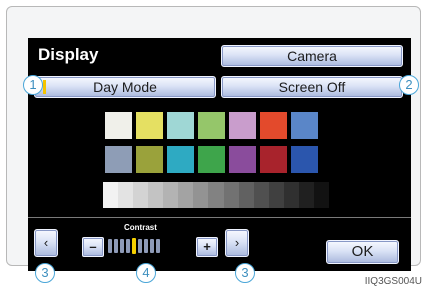 The image size is (424, 291). I want to click on contrast-plus-button: +, so click(207, 247).